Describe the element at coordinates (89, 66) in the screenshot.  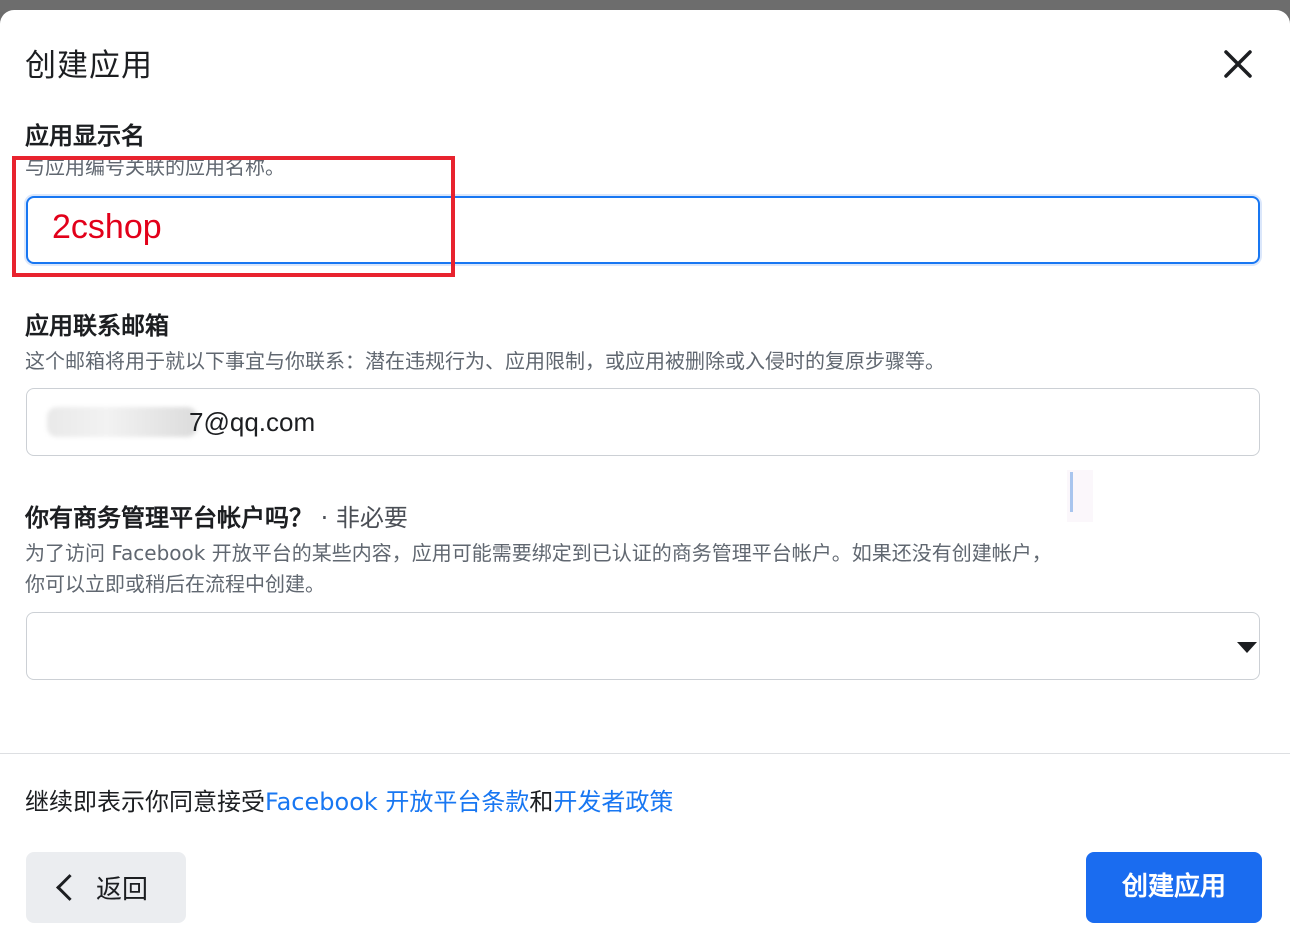
I see `dialog-title: 创建应用` at that location.